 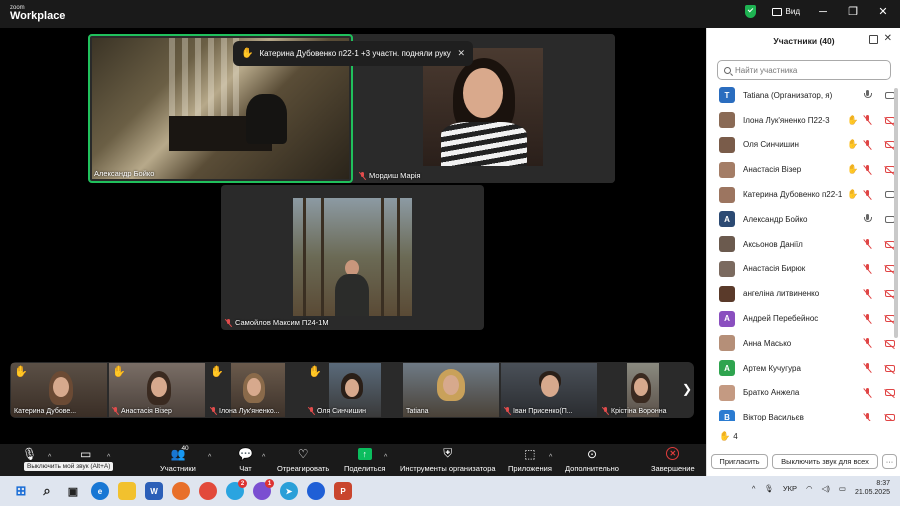 What do you see at coordinates (896, 213) in the screenshot?
I see `scrollbar` at bounding box center [896, 213].